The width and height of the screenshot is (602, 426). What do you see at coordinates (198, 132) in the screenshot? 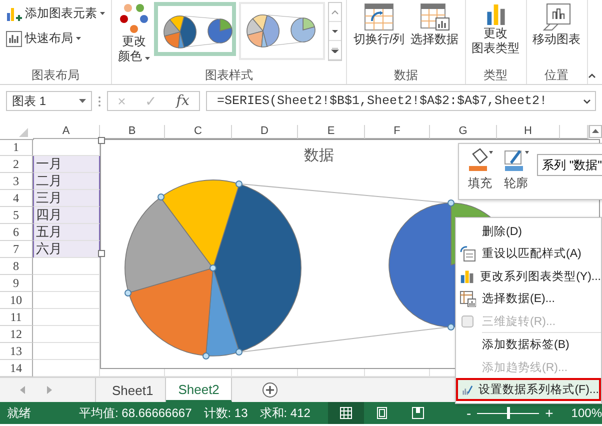
I see `column-header: C` at bounding box center [198, 132].